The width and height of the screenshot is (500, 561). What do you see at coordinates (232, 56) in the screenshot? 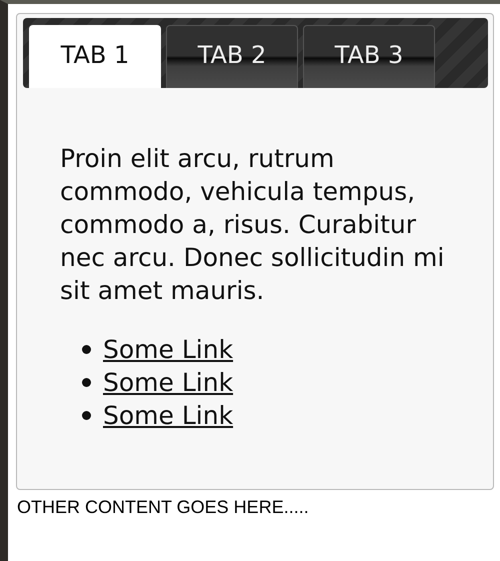
I see `tab: TAB 2` at bounding box center [232, 56].